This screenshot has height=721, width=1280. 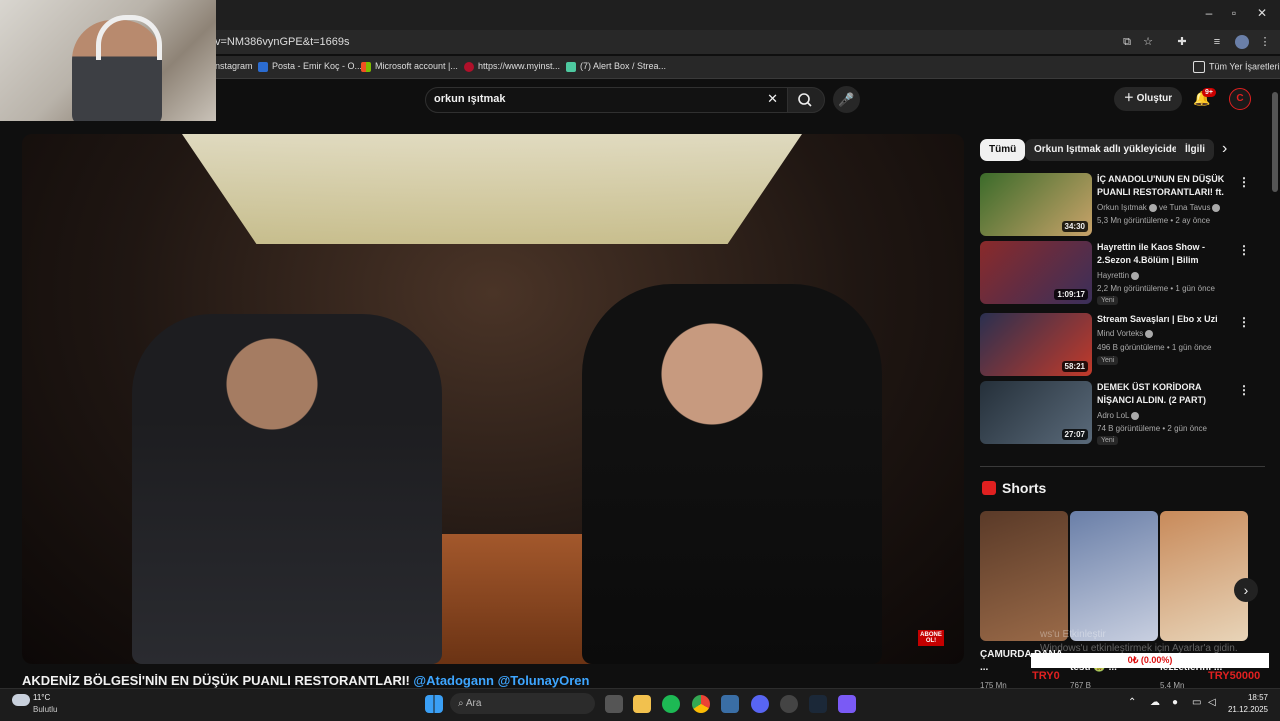 I want to click on duration-badge: 1:09:17, so click(x=1071, y=294).